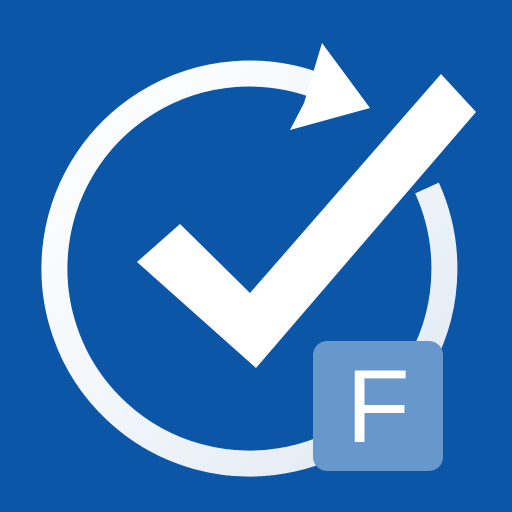 The image size is (512, 512). I want to click on letter-badge: F, so click(378, 406).